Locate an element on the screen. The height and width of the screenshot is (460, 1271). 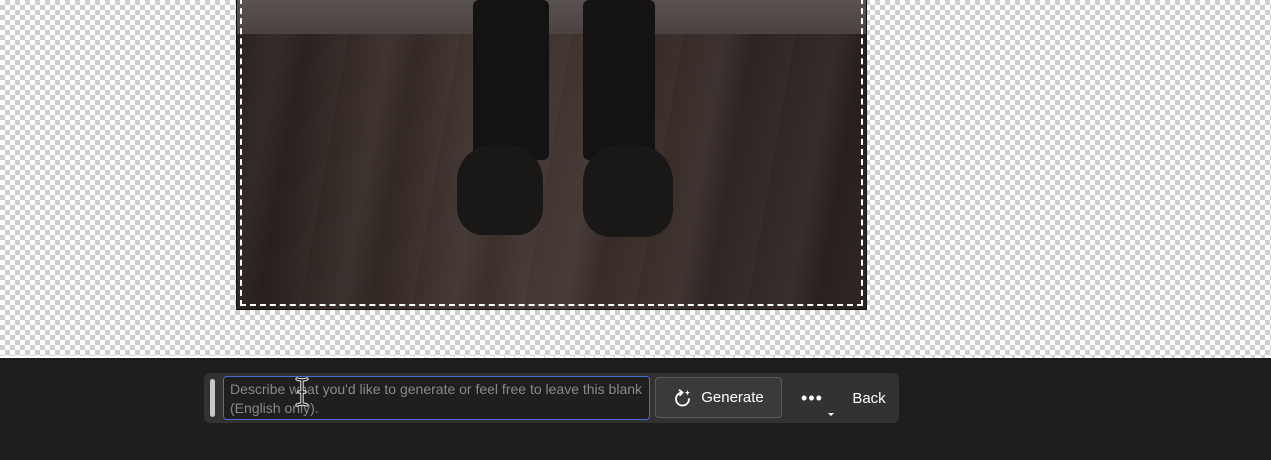
generate-button: Generate is located at coordinates (718, 397).